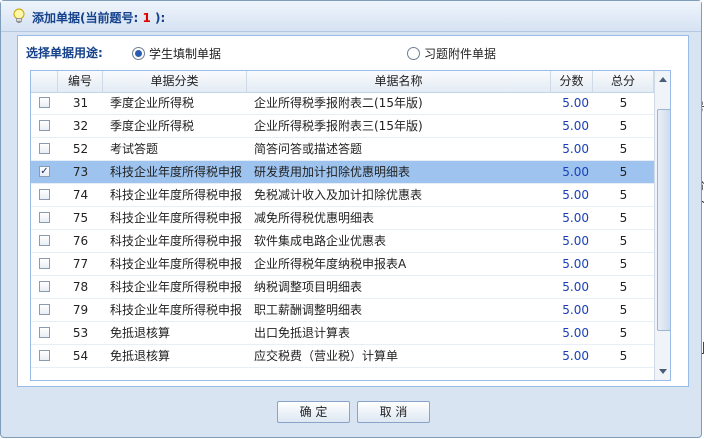 This screenshot has height=439, width=704. I want to click on table-row: 77 科技企业年度所得税申报 企业所得税年度纳税申报表A 5.00 5, so click(342, 264).